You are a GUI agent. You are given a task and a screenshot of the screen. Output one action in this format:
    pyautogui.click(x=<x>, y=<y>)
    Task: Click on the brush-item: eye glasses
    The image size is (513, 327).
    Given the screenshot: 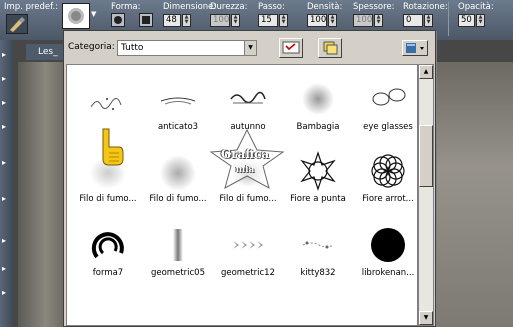 What is the action you would take?
    pyautogui.click(x=385, y=105)
    